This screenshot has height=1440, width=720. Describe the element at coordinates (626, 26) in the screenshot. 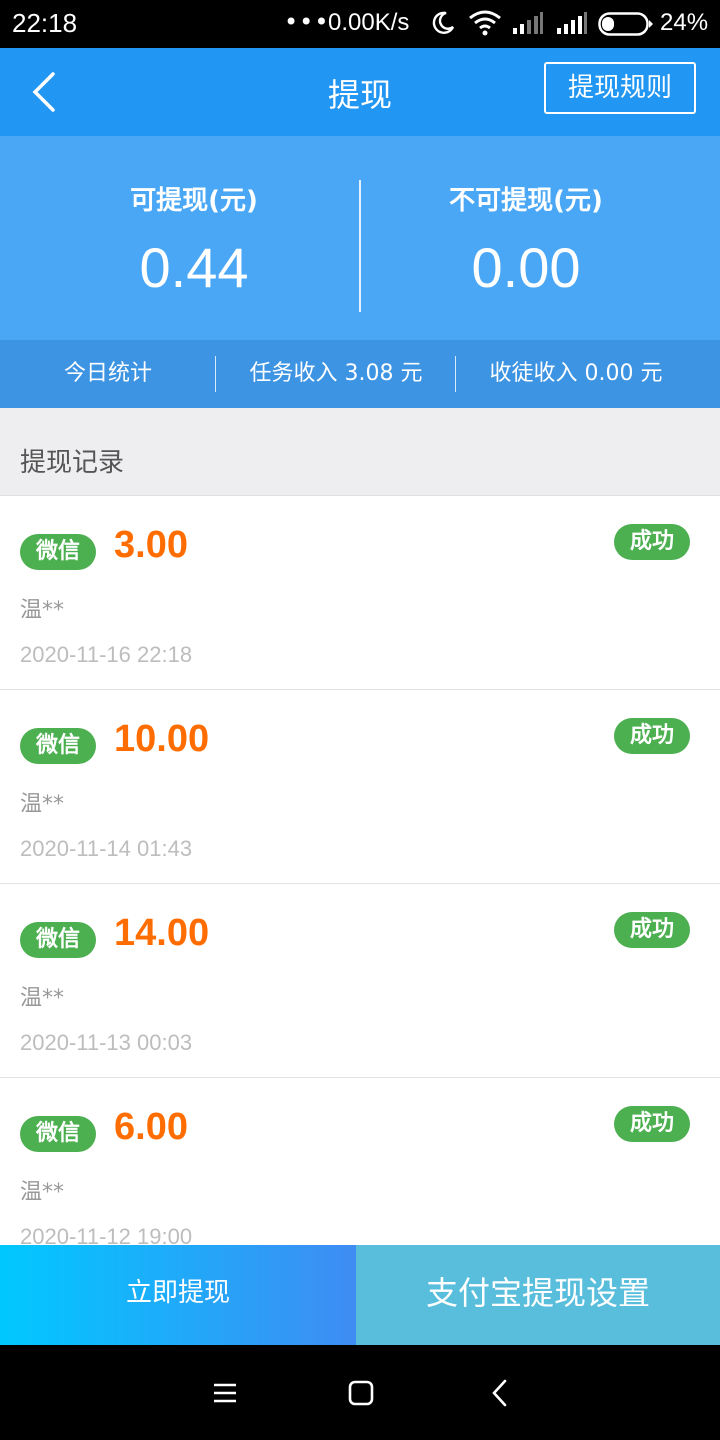

I see `battery-icon` at that location.